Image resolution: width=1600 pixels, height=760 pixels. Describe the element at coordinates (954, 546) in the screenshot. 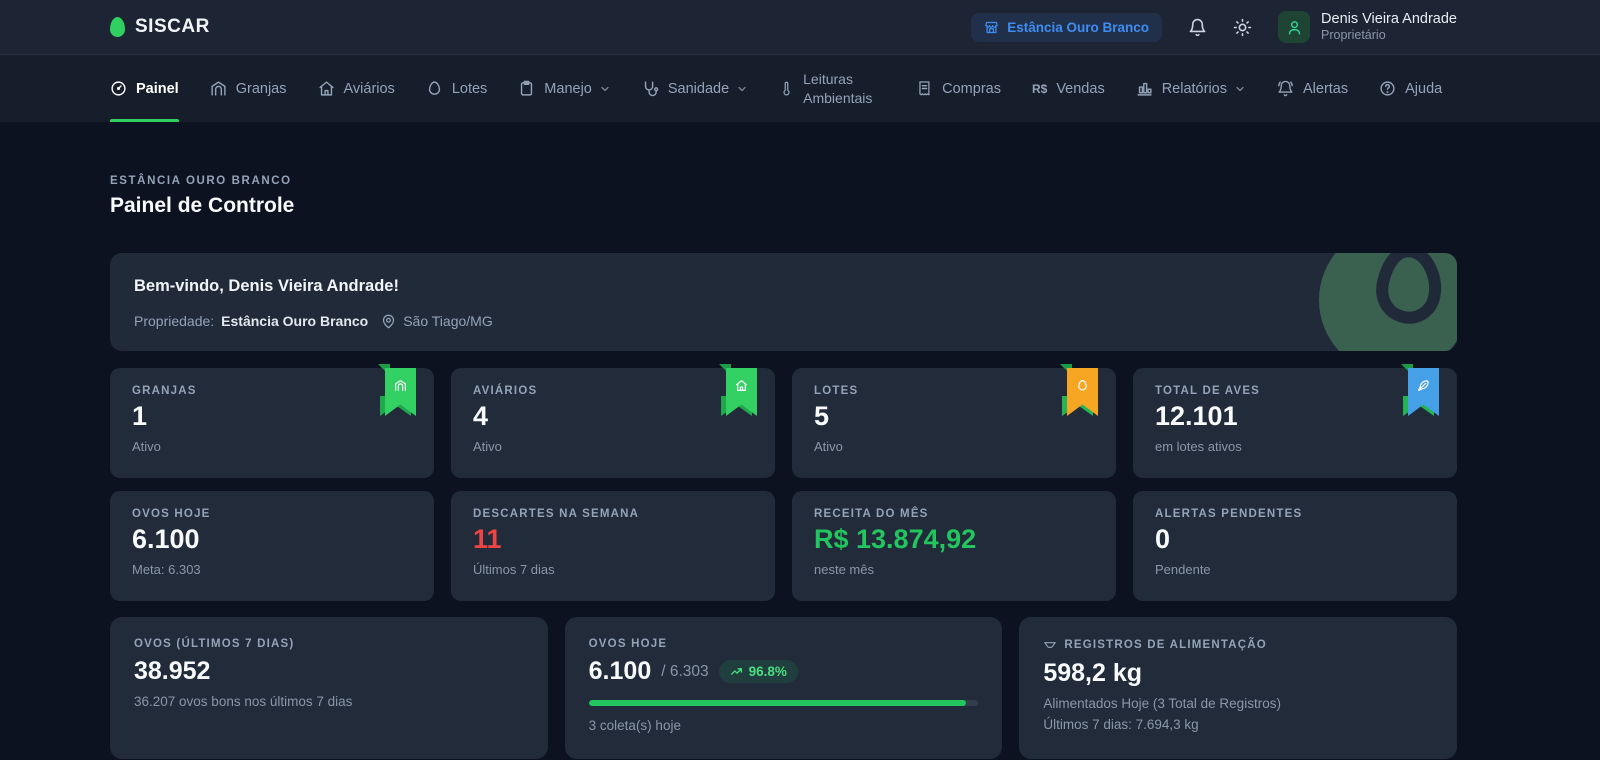

I see `stat-card-receita: RECEITA DO MÊS R$ 13.874,92 neste mês` at that location.